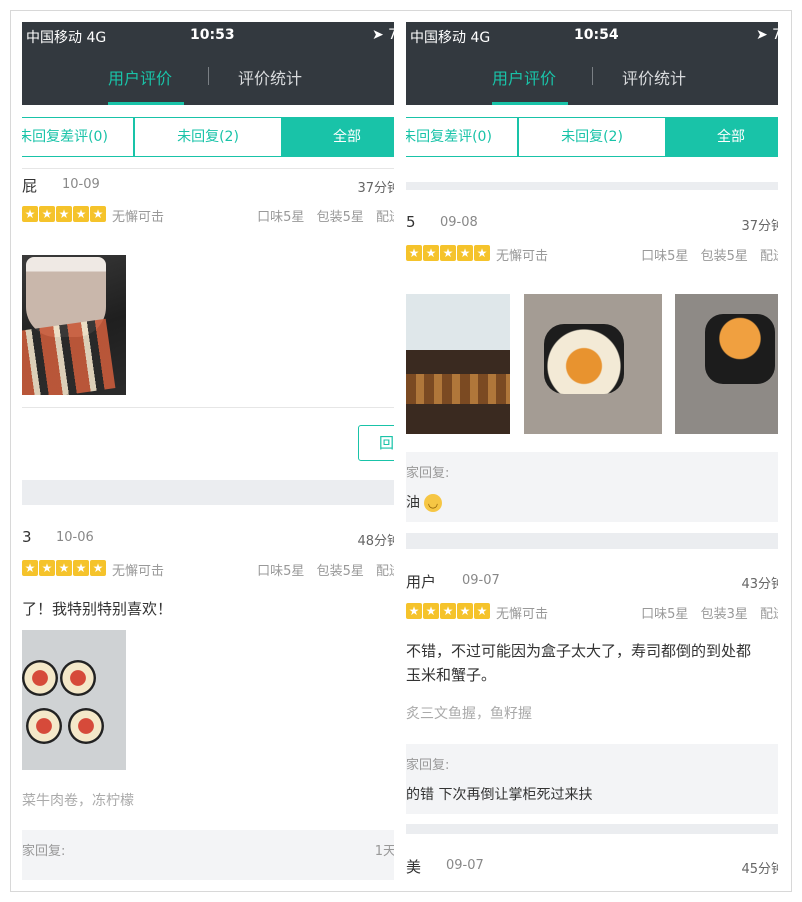  Describe the element at coordinates (208, 539) in the screenshot. I see `review-header: 3 10-06 48分钟` at that location.